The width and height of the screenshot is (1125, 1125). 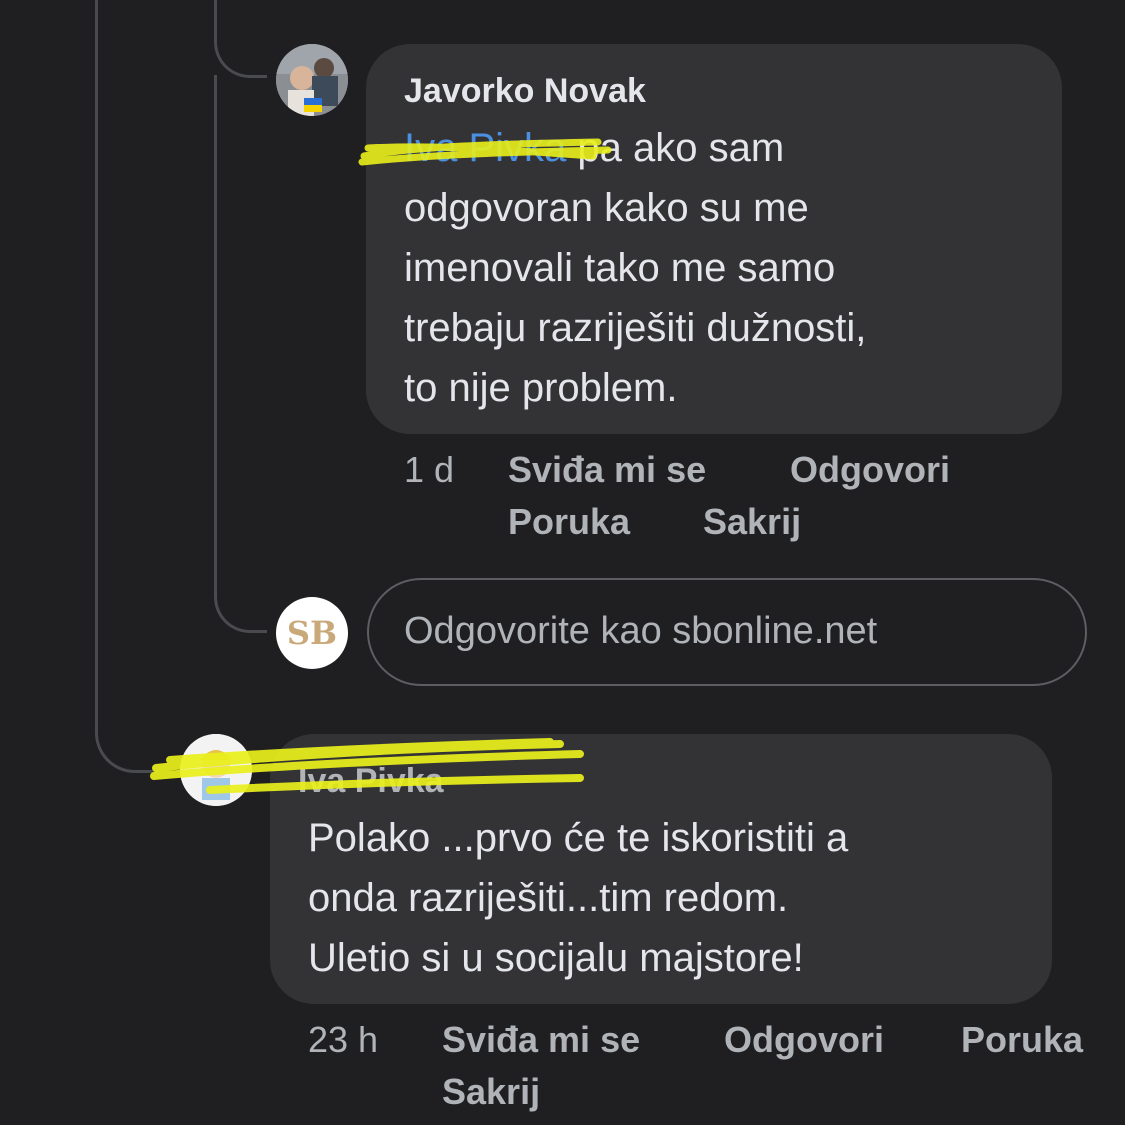 I want to click on comment-line: imenovali tako me samo, so click(x=620, y=268).